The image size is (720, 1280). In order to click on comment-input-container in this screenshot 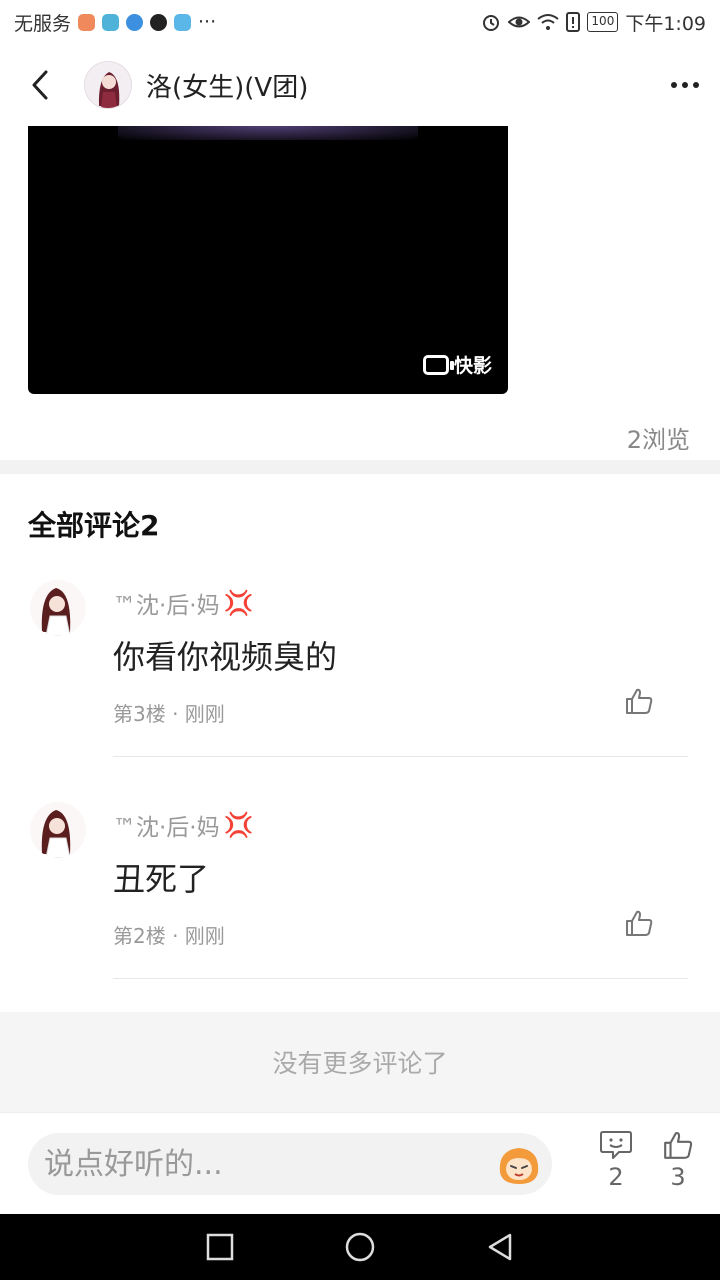, I will do `click(290, 1164)`.